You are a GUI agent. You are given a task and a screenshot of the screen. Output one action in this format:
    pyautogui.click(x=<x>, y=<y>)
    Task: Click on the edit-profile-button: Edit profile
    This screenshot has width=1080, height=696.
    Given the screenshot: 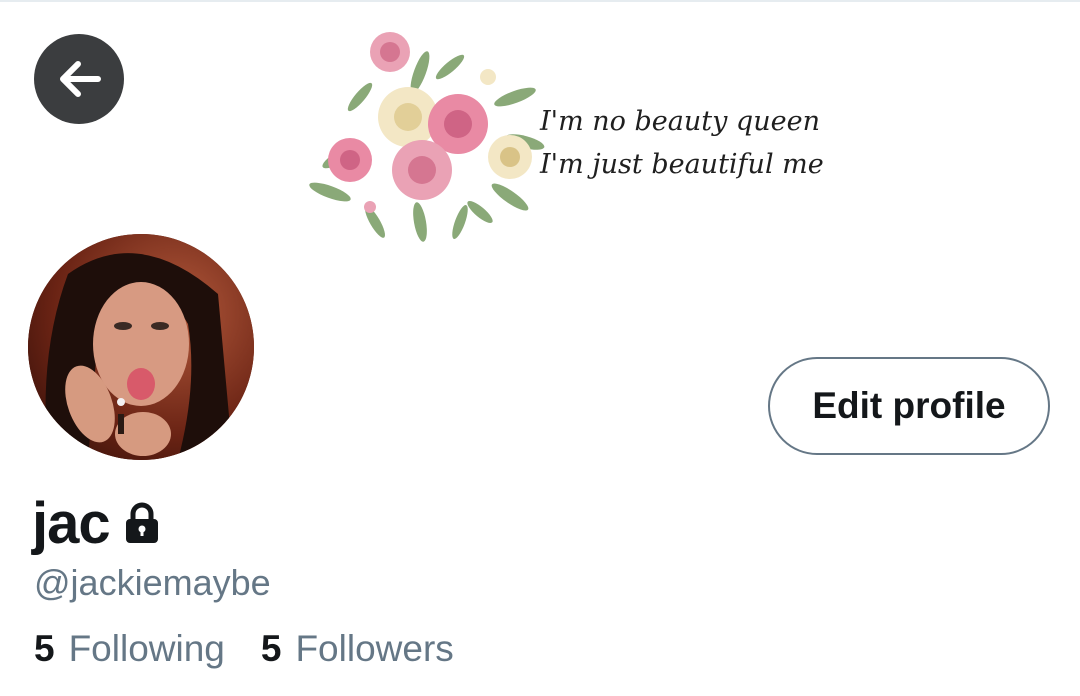 What is the action you would take?
    pyautogui.click(x=909, y=406)
    